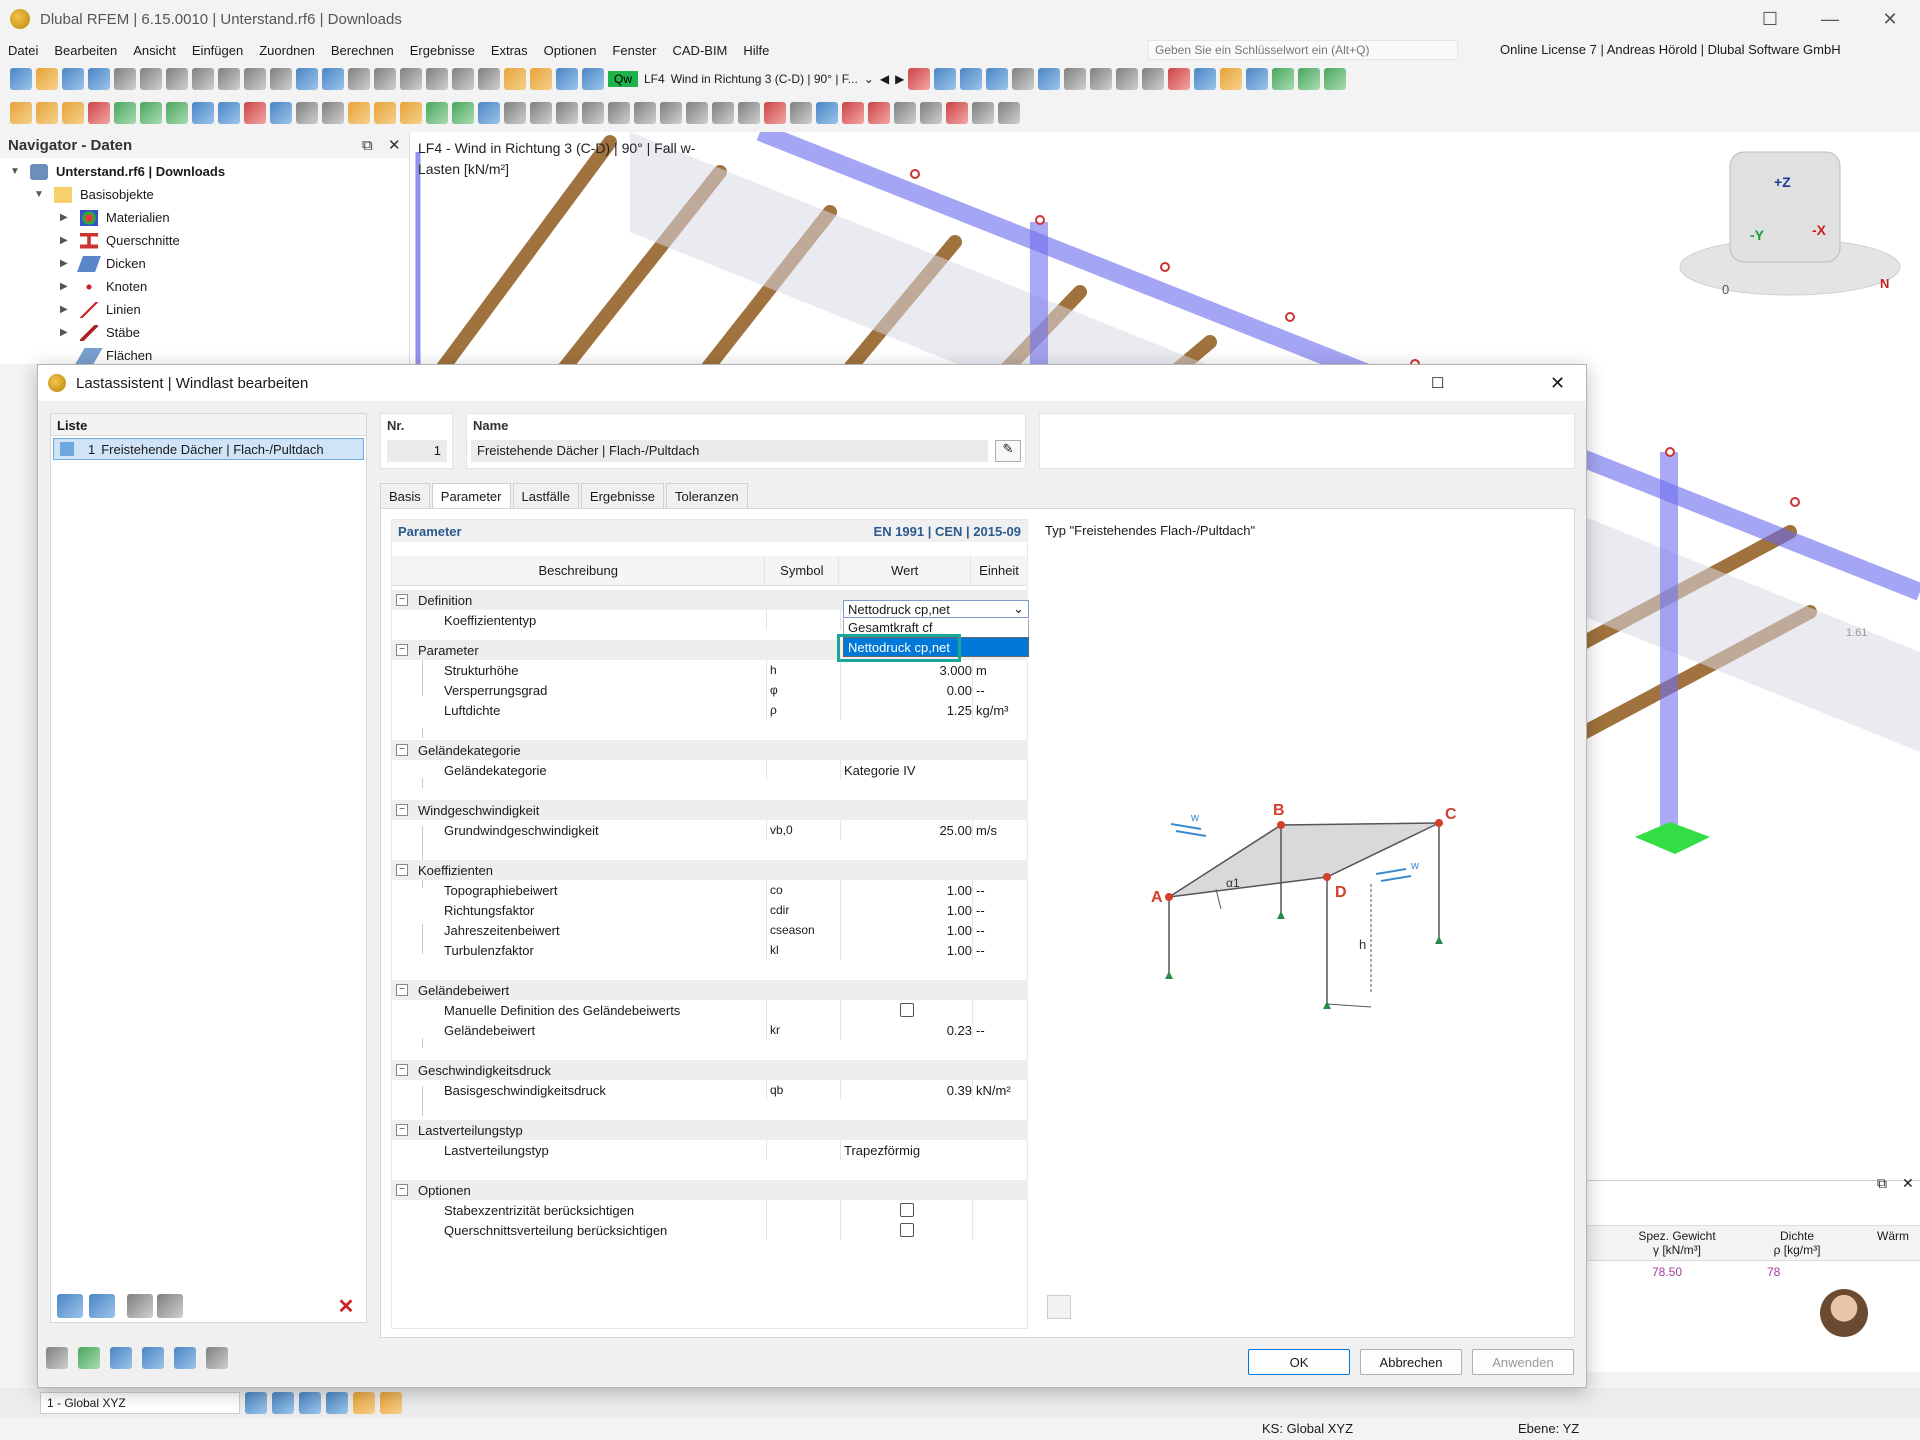  What do you see at coordinates (120, 240) in the screenshot?
I see `nav-item-querschnitte: ▶ Querschnitte` at bounding box center [120, 240].